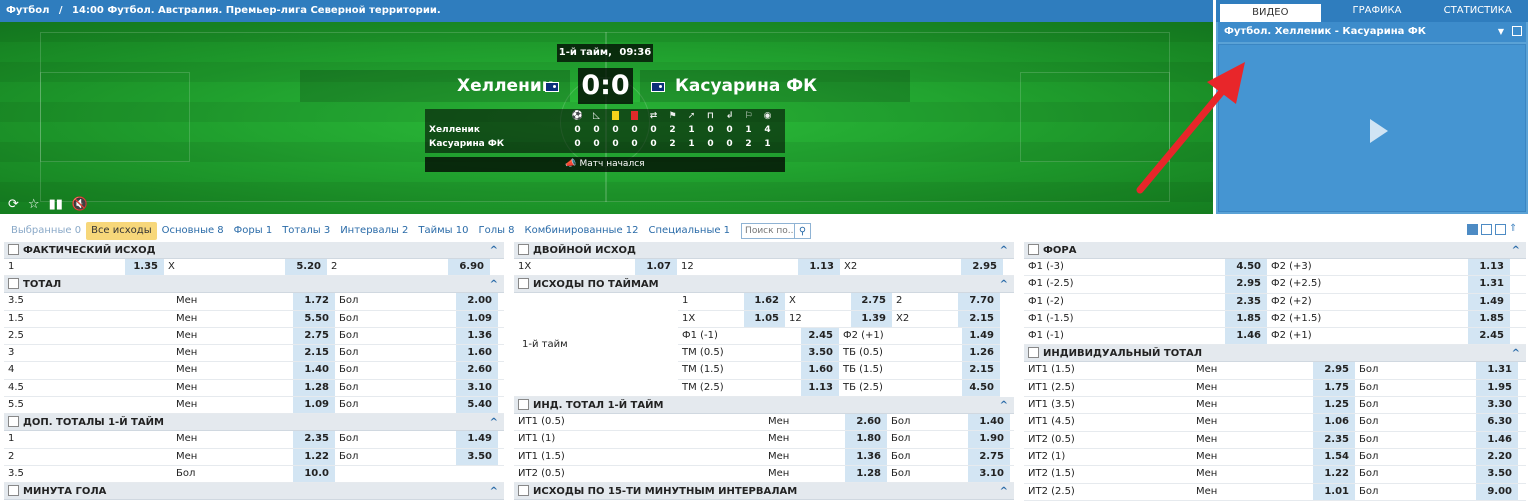 The width and height of the screenshot is (1528, 501). What do you see at coordinates (27, 10) in the screenshot?
I see `breadcrumb-sport: Футбол` at bounding box center [27, 10].